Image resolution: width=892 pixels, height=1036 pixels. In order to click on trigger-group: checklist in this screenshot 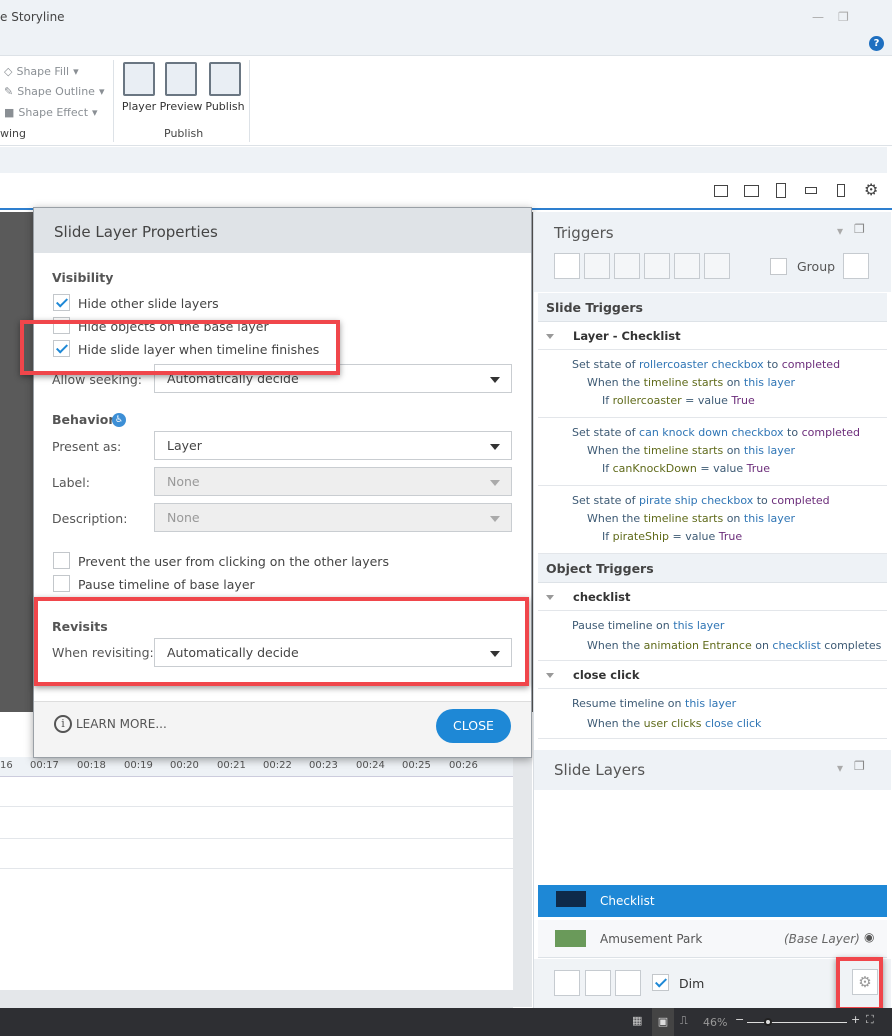, I will do `click(712, 597)`.